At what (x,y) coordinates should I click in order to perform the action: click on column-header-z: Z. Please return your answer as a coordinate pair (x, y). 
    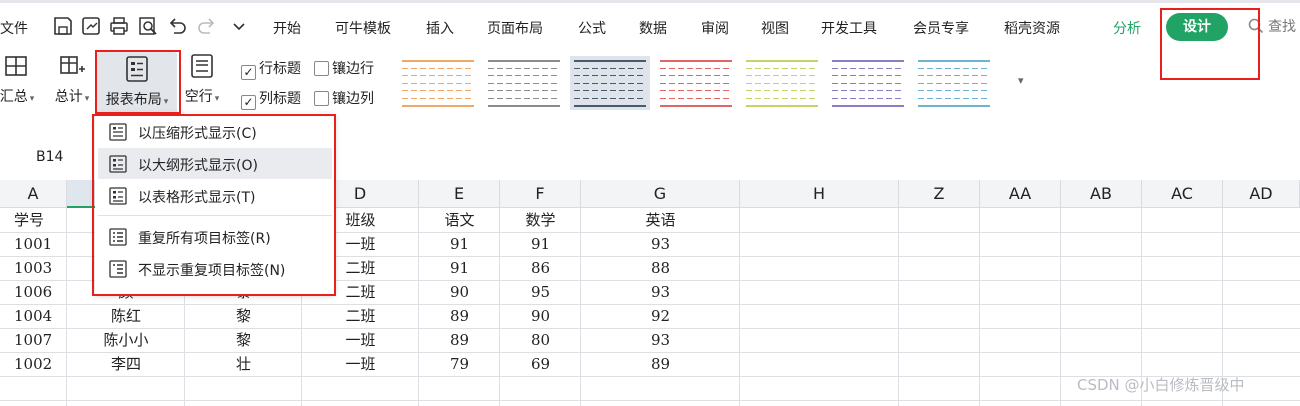
    Looking at the image, I should click on (939, 194).